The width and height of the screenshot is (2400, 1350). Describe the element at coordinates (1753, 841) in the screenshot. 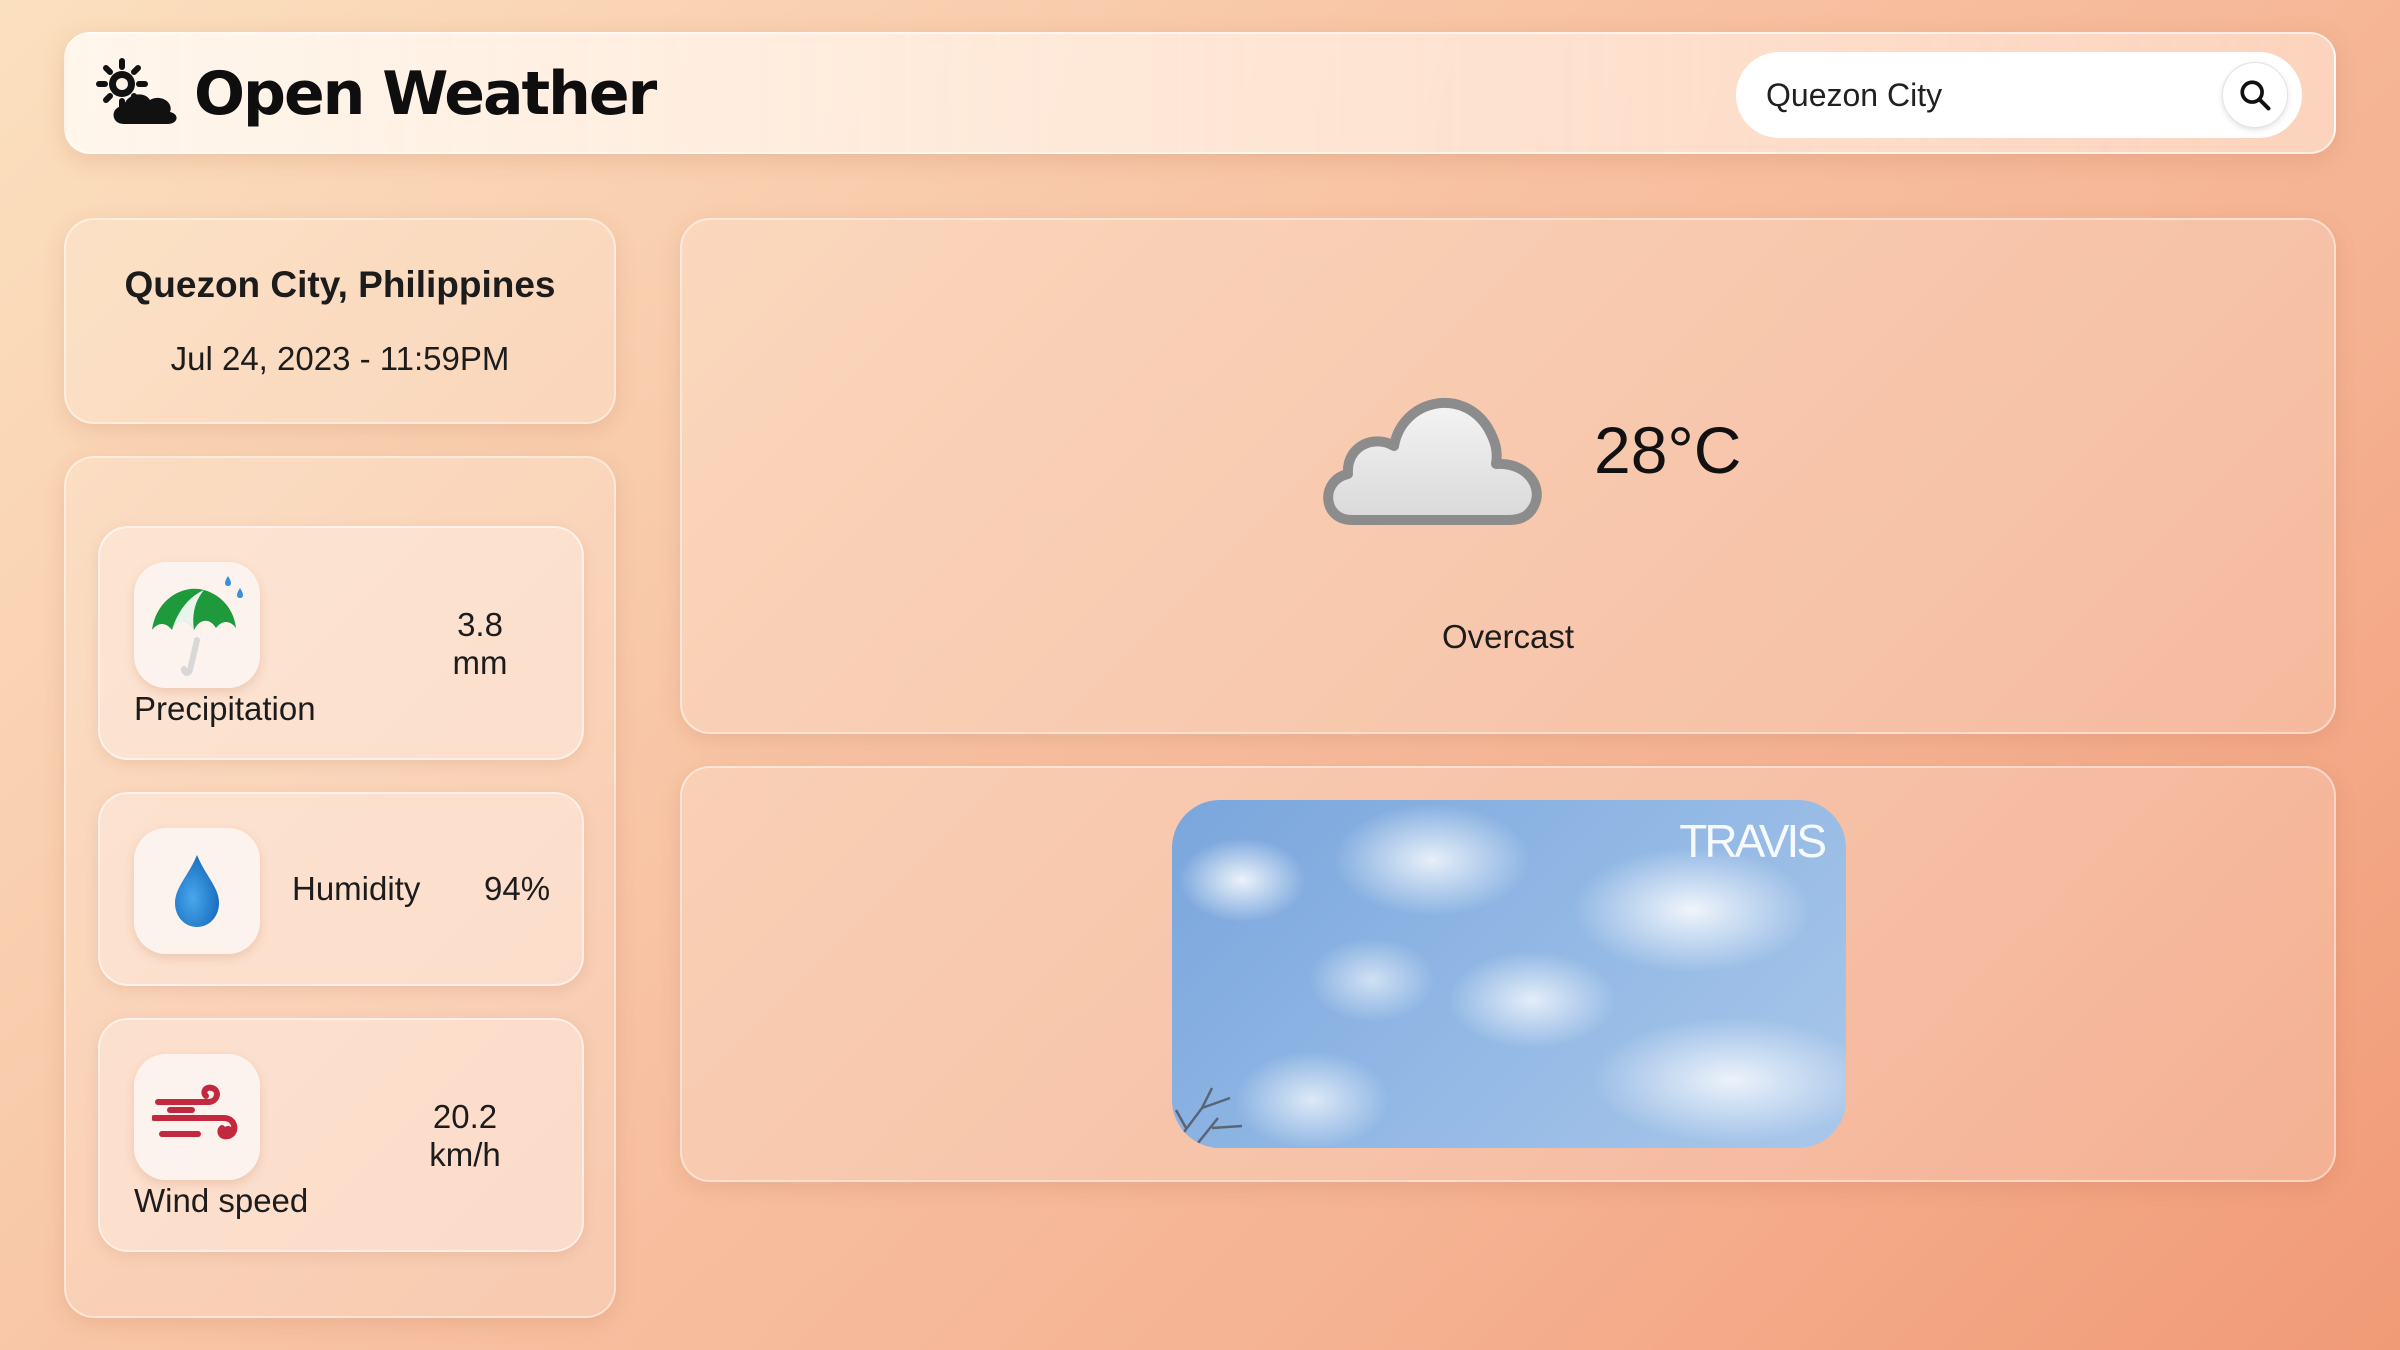

I see `video-brand-watermark: TRAVIS` at that location.